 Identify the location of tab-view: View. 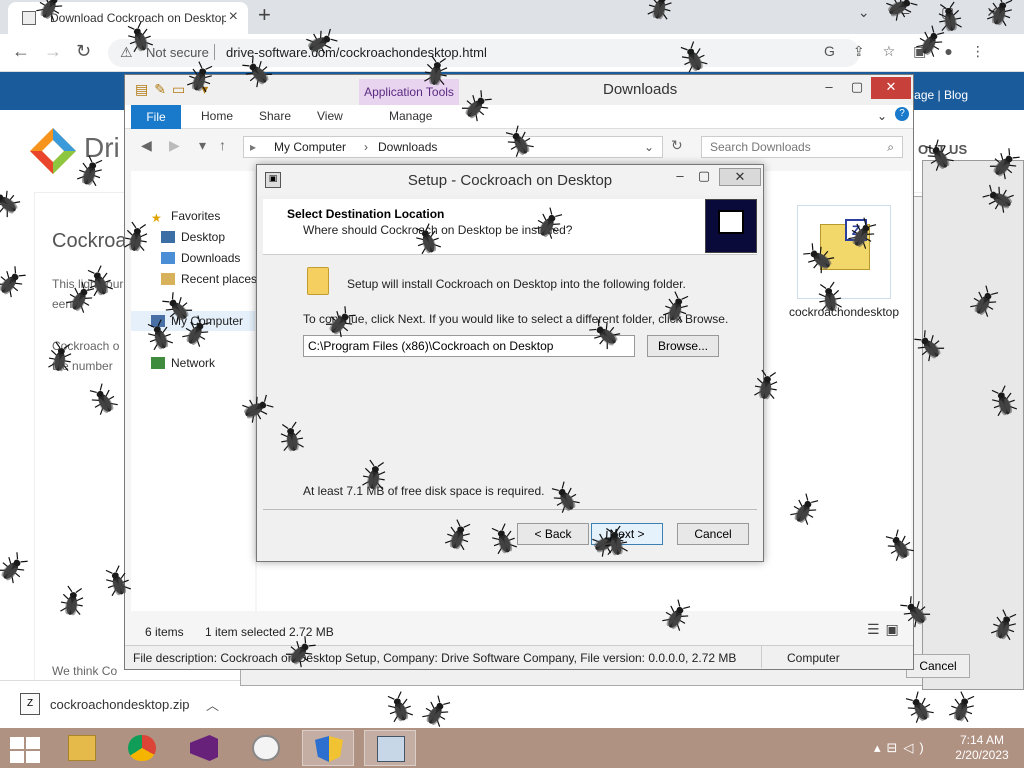
(330, 116).